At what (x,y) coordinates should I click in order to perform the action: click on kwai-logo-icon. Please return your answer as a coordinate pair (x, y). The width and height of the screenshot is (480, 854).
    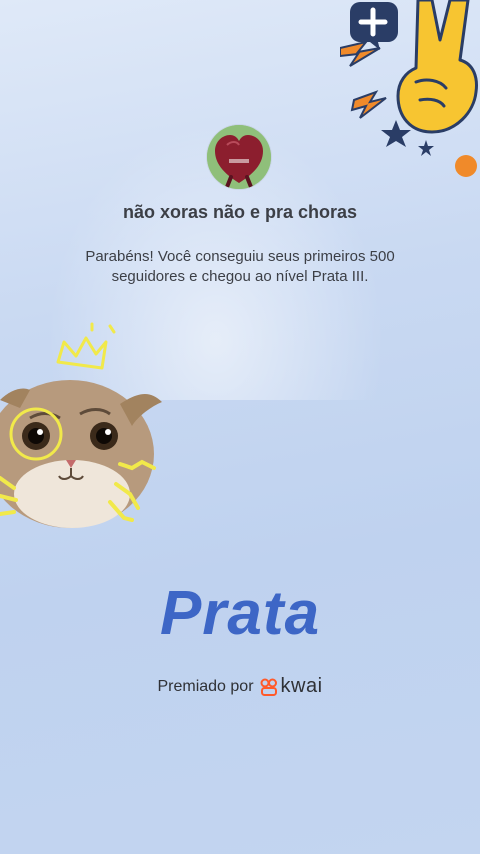
    Looking at the image, I should click on (268, 687).